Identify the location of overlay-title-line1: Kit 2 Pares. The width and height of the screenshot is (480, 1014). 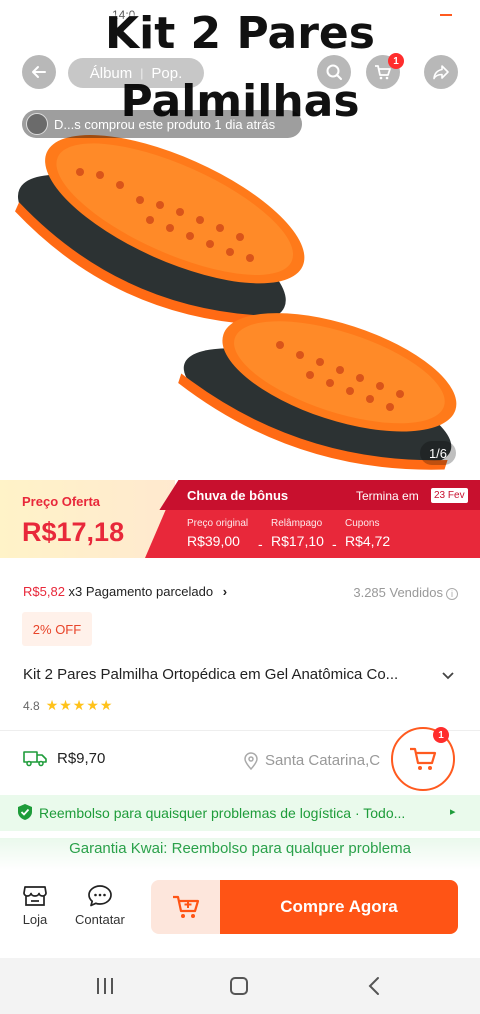
(240, 33).